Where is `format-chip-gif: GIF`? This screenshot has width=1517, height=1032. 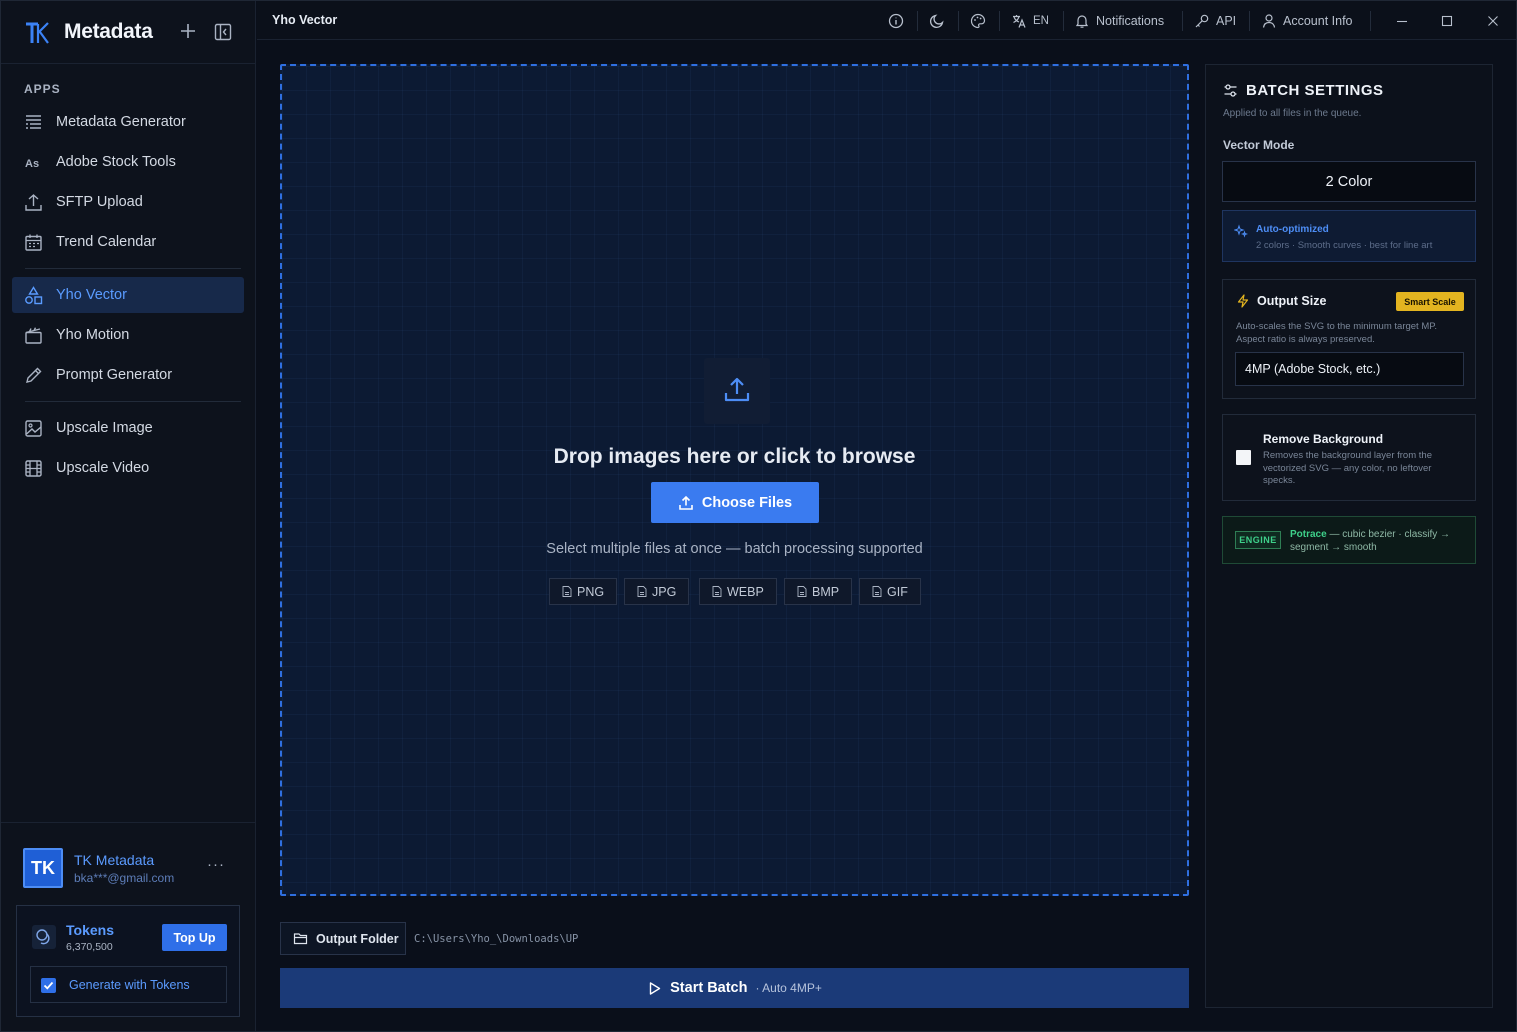
format-chip-gif: GIF is located at coordinates (890, 591).